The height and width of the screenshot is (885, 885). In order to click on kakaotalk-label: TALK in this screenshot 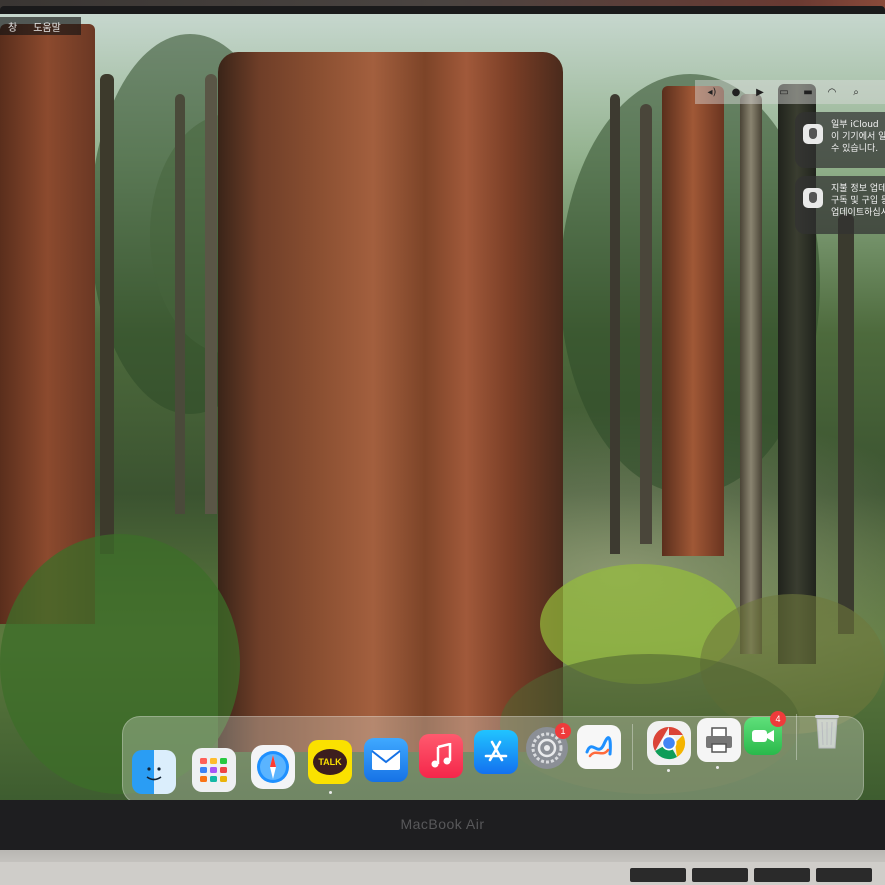, I will do `click(330, 762)`.